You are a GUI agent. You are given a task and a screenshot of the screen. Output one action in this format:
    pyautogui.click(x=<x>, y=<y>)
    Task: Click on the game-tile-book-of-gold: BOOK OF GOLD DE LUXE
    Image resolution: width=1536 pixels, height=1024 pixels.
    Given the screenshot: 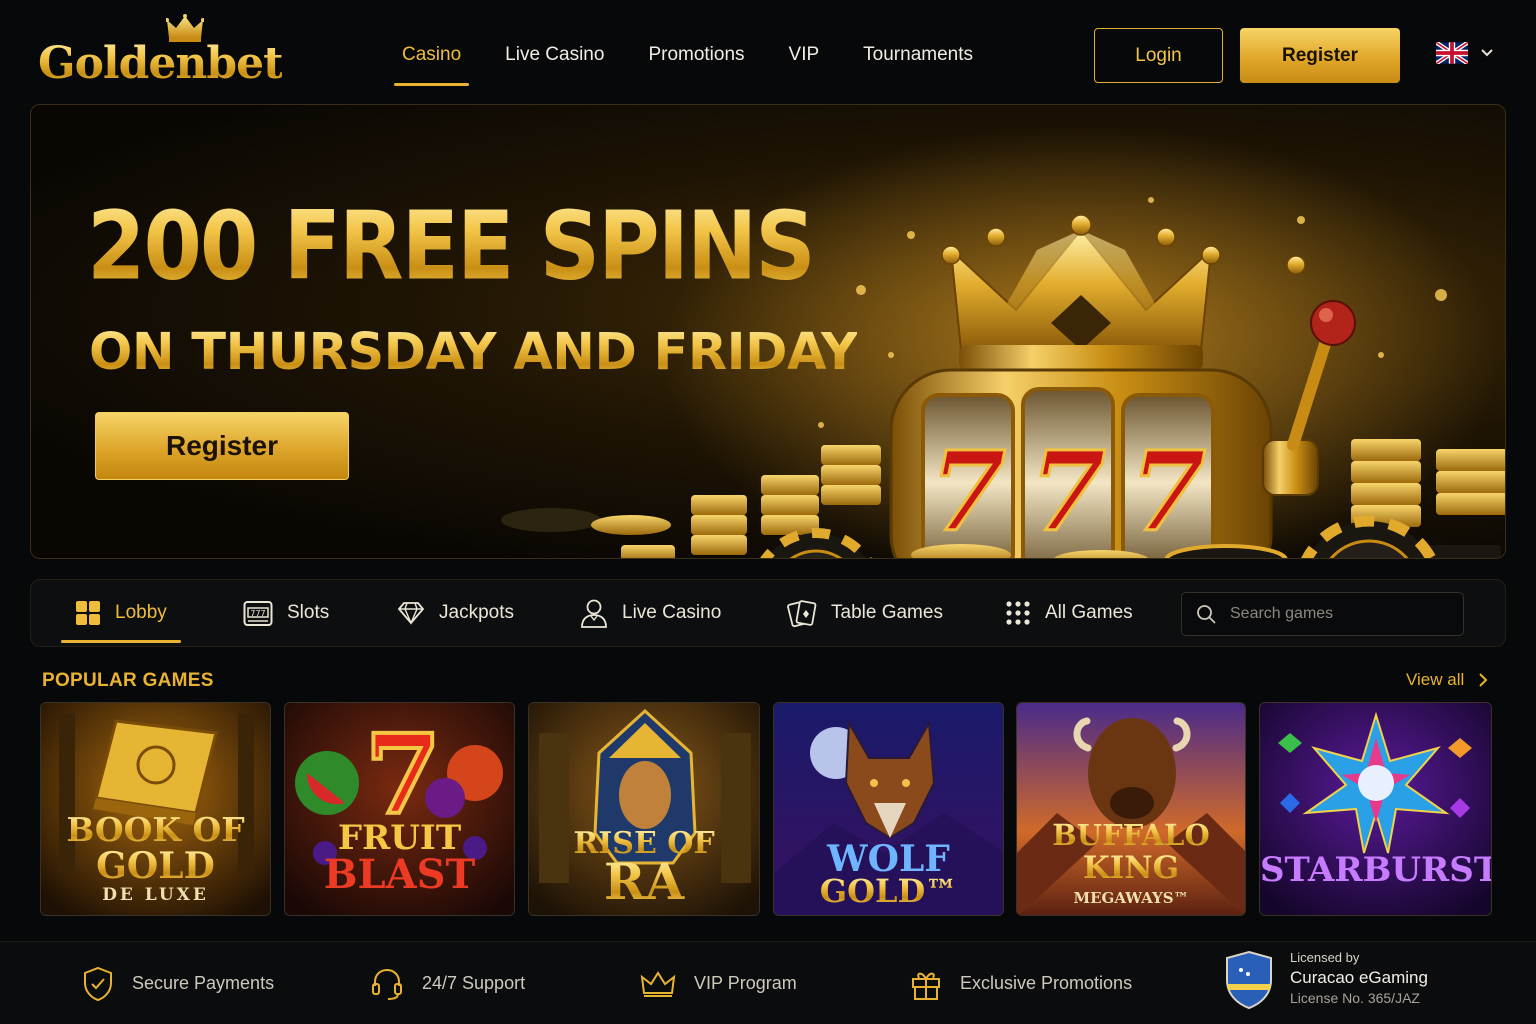 What is the action you would take?
    pyautogui.click(x=155, y=809)
    